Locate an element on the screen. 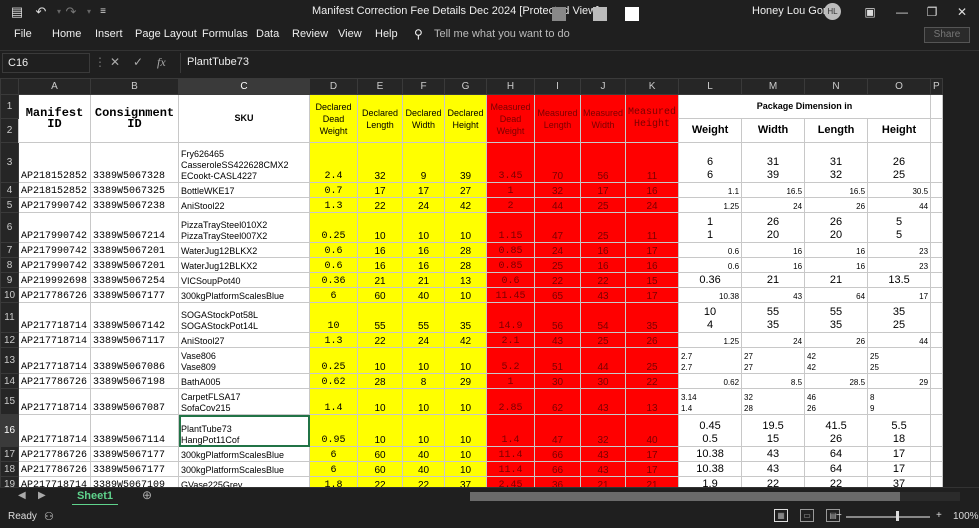 The height and width of the screenshot is (528, 979). measured-height-cell: 15 is located at coordinates (652, 280).